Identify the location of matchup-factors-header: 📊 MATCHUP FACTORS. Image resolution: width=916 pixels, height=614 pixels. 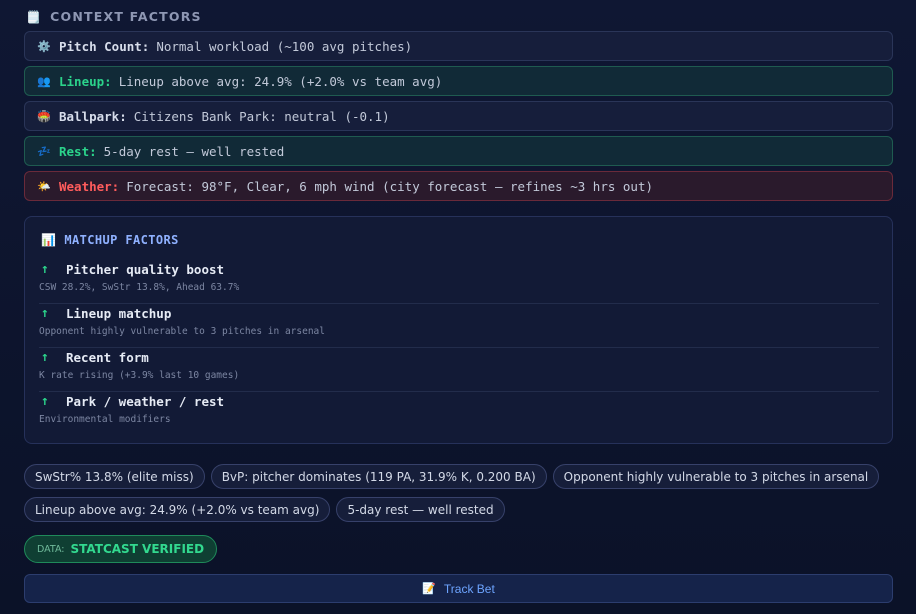
(110, 240).